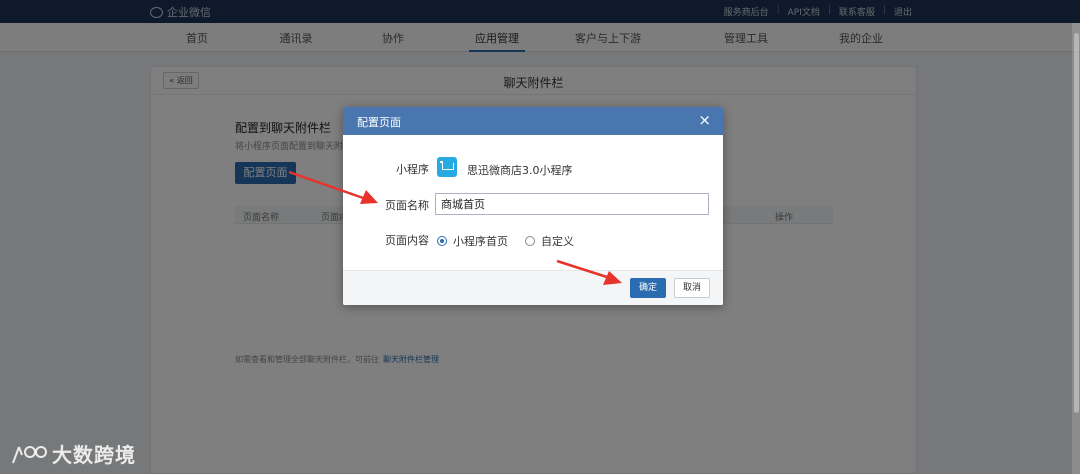 Image resolution: width=1080 pixels, height=474 pixels. What do you see at coordinates (589, 272) in the screenshot?
I see `arrow-to-confirm-icon` at bounding box center [589, 272].